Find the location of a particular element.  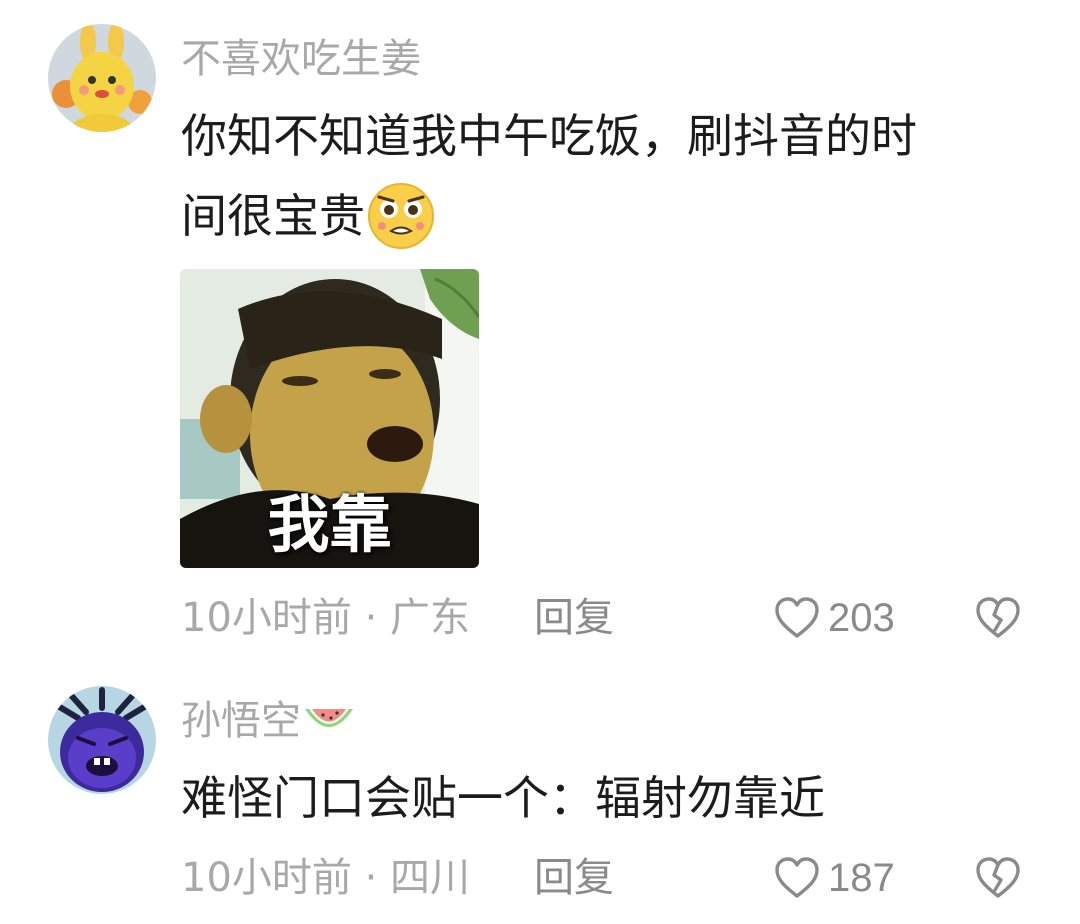

yellow-rabbit-mascot-icon is located at coordinates (102, 78).